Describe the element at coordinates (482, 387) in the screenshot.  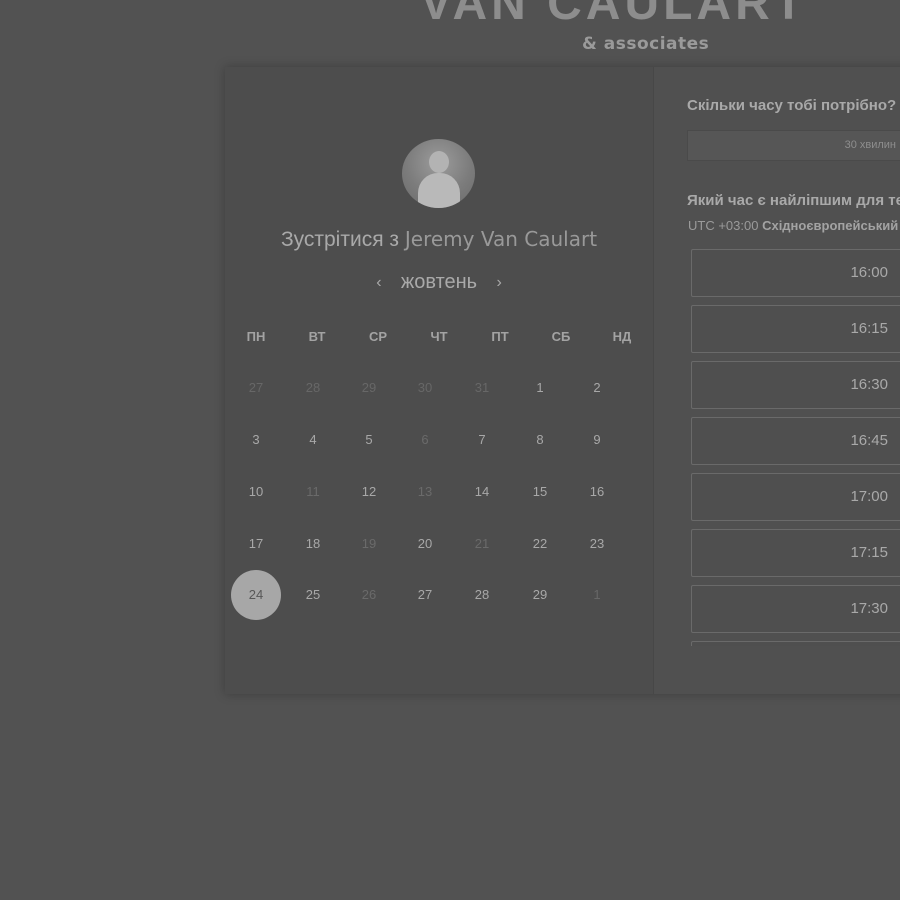
I see `calendar-day: 31` at that location.